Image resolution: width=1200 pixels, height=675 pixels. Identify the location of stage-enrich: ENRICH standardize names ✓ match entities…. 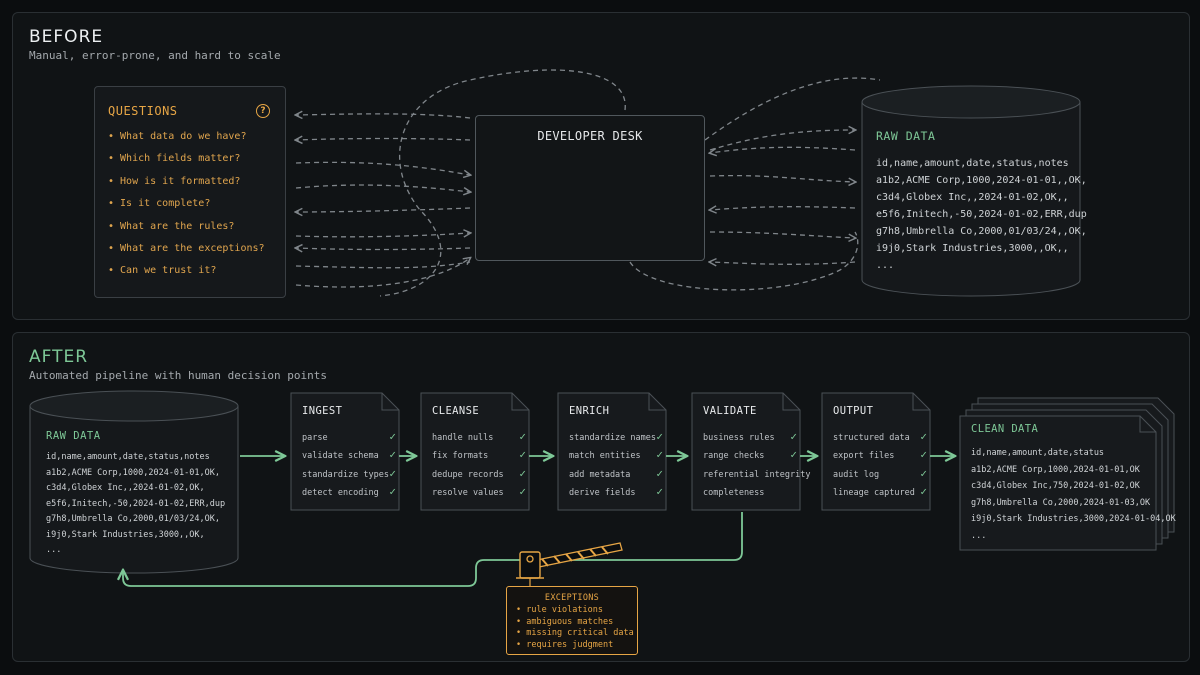
(612, 451).